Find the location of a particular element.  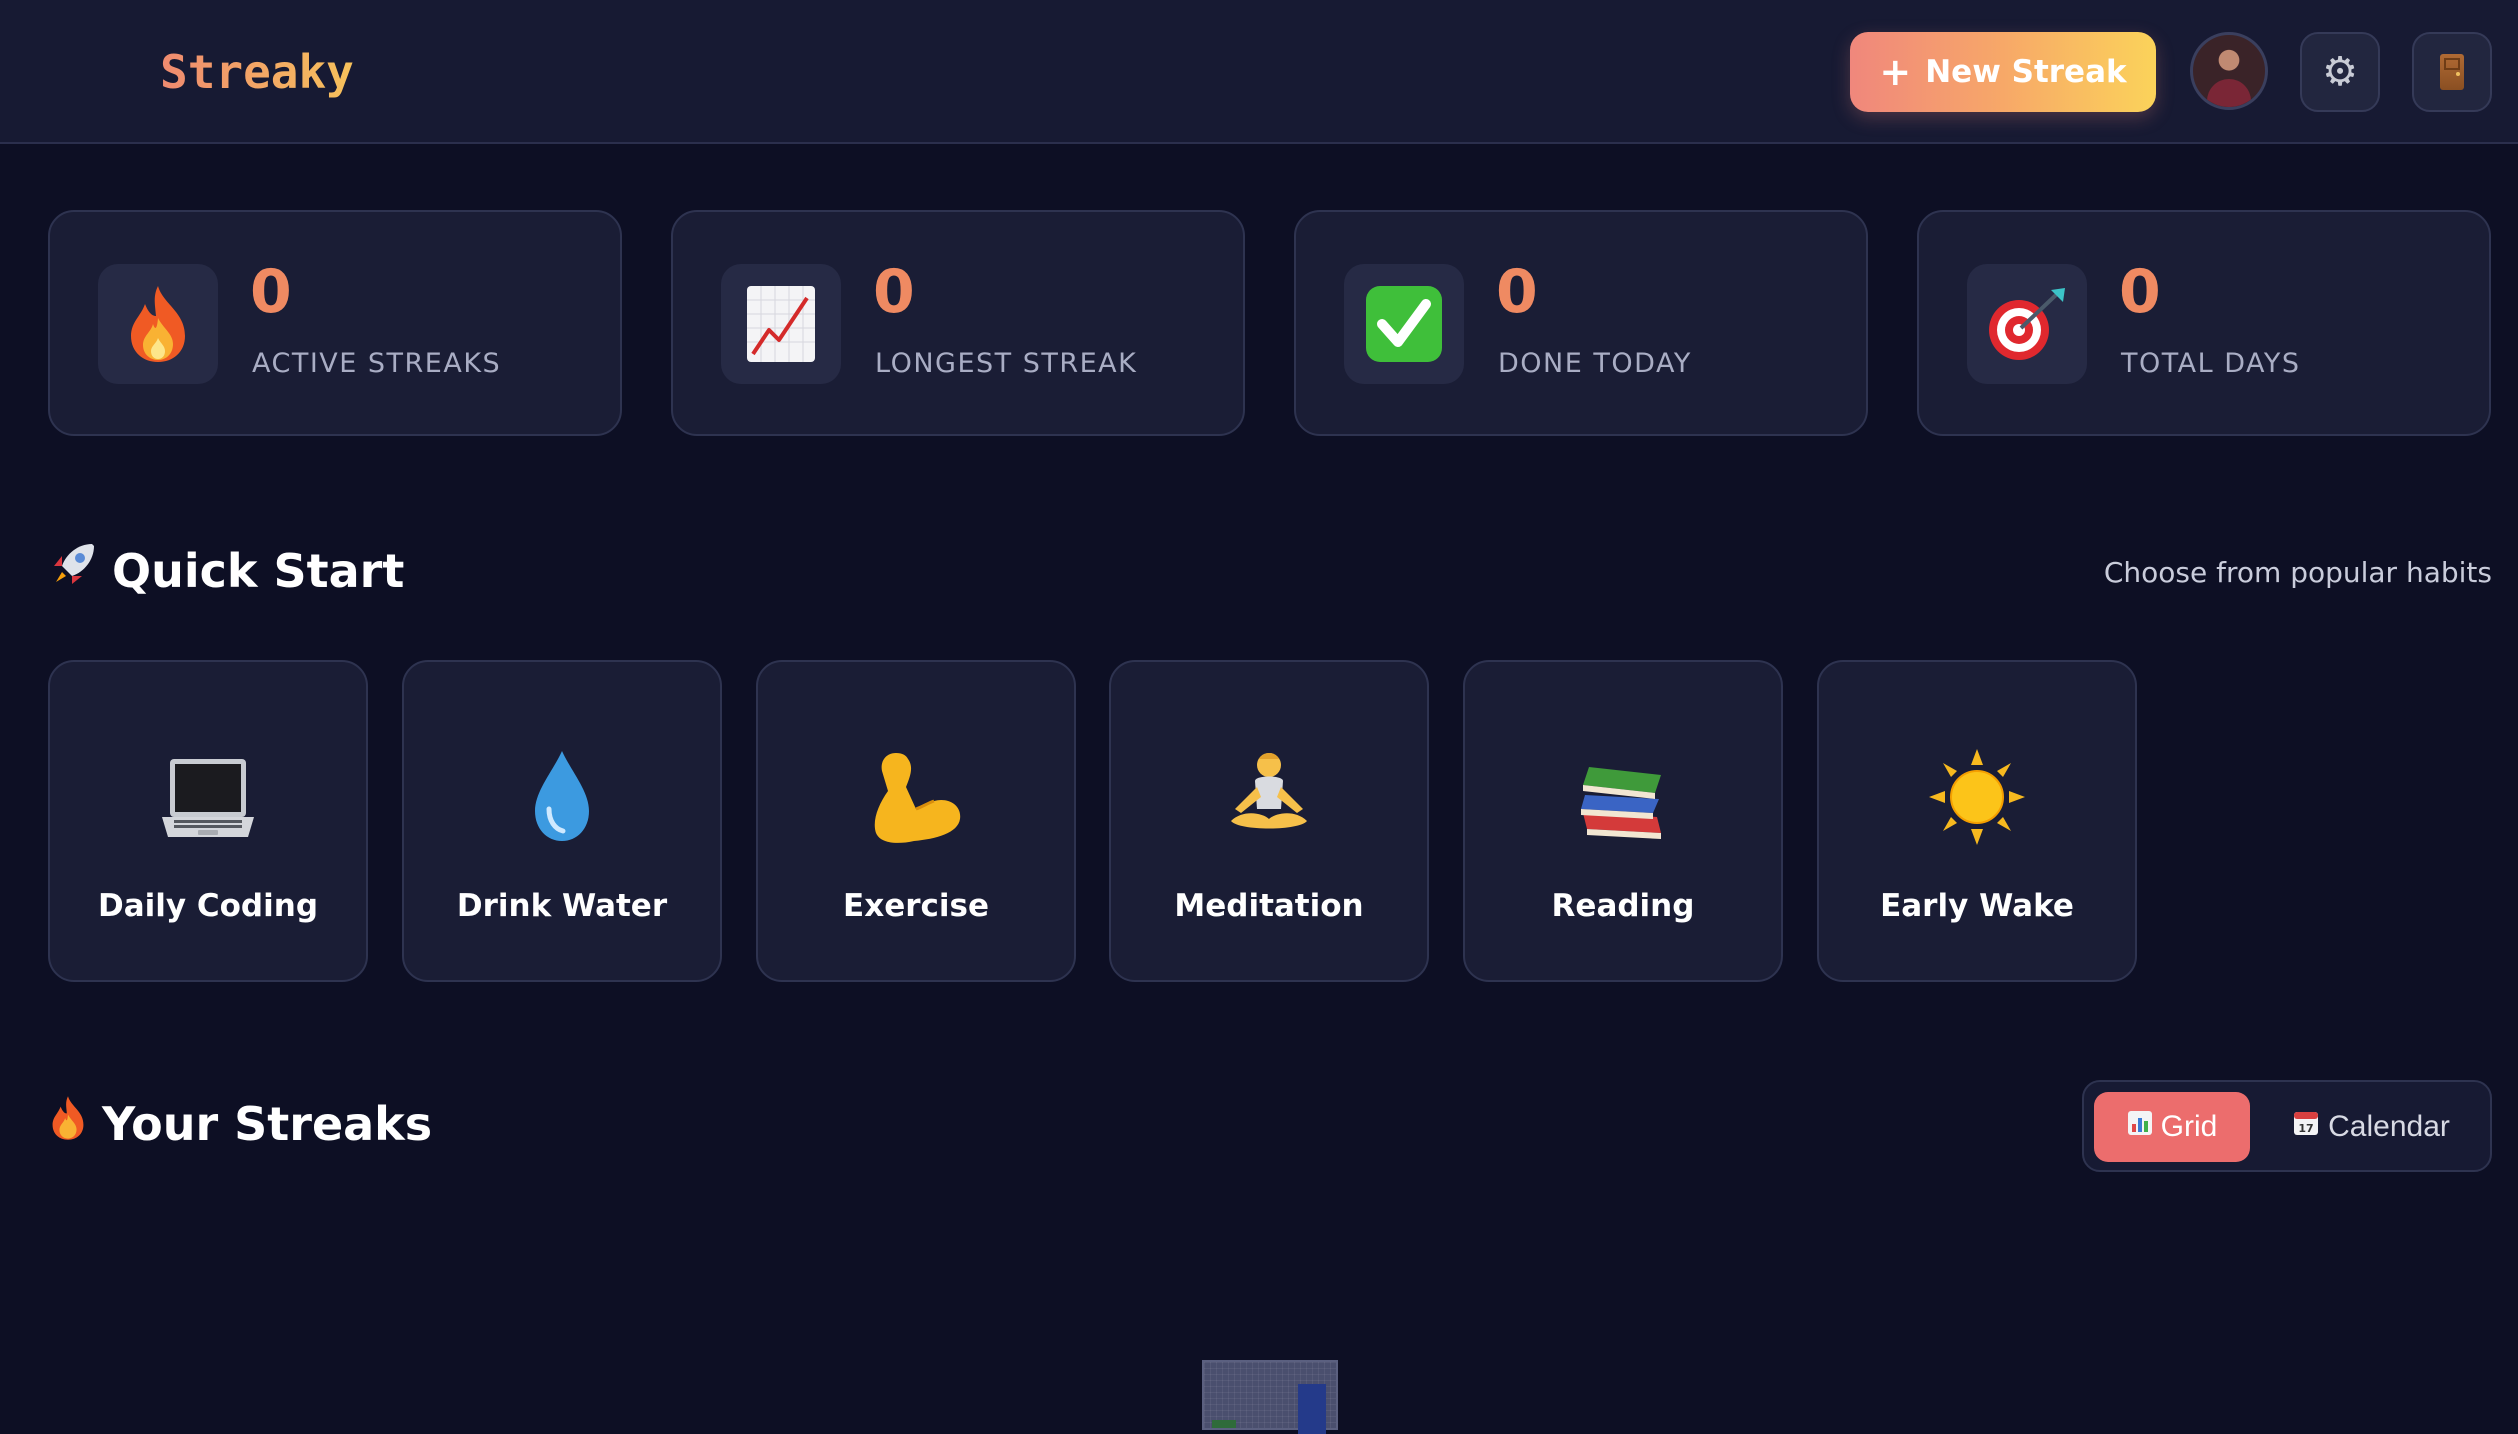

calendar-icon: 17 is located at coordinates (2306, 1127).